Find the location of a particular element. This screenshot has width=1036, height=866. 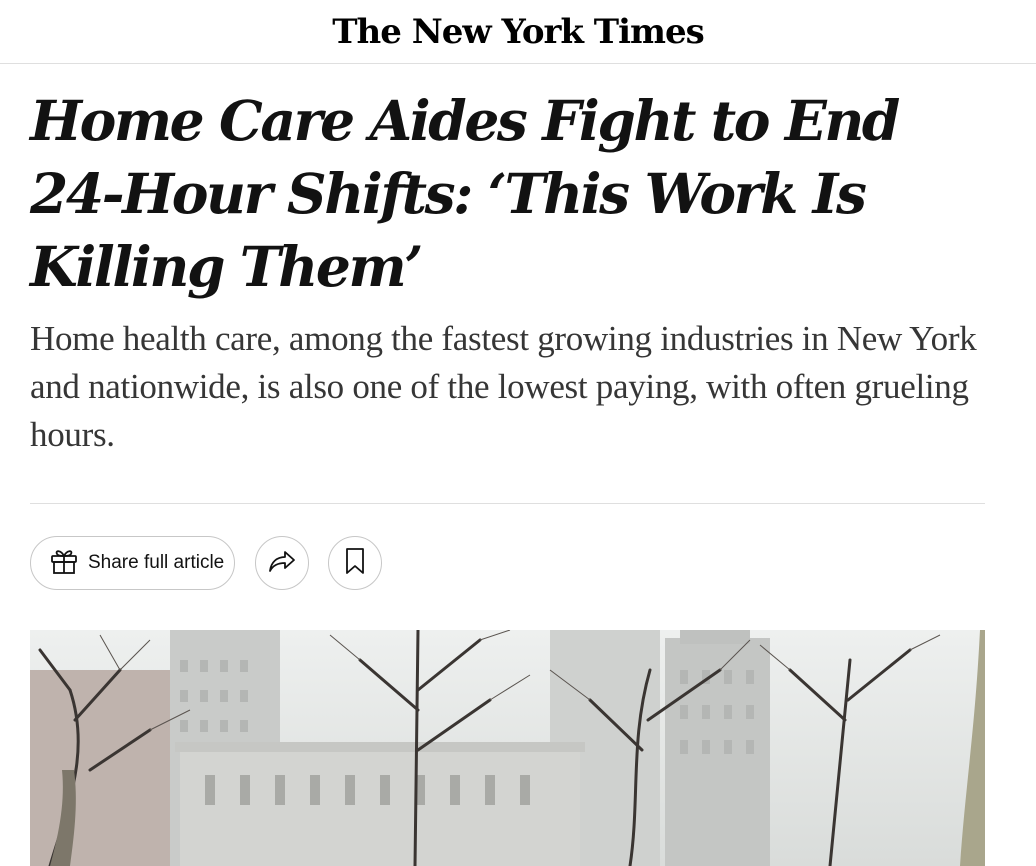

nyt-logo: The New York Times is located at coordinates (518, 32).